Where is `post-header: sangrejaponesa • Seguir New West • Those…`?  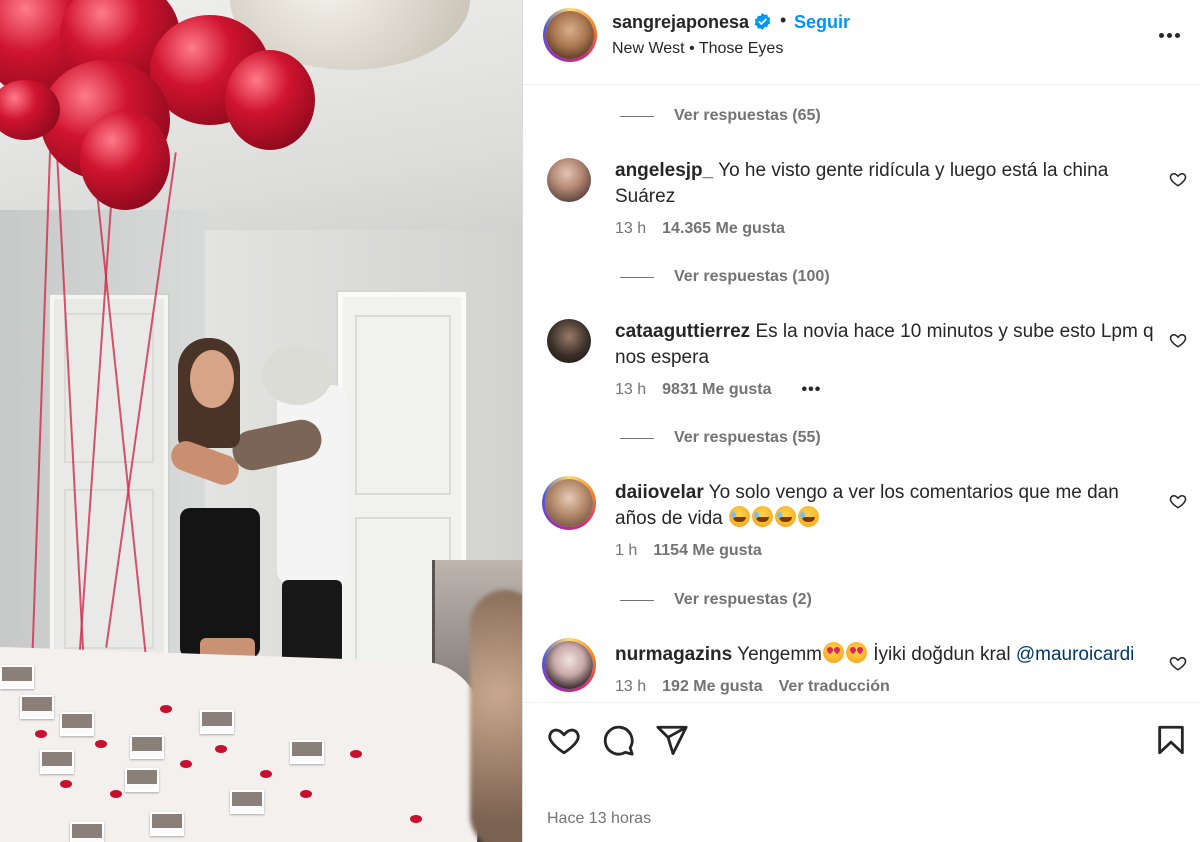
post-header: sangrejaponesa • Seguir New West • Those… is located at coordinates (861, 42).